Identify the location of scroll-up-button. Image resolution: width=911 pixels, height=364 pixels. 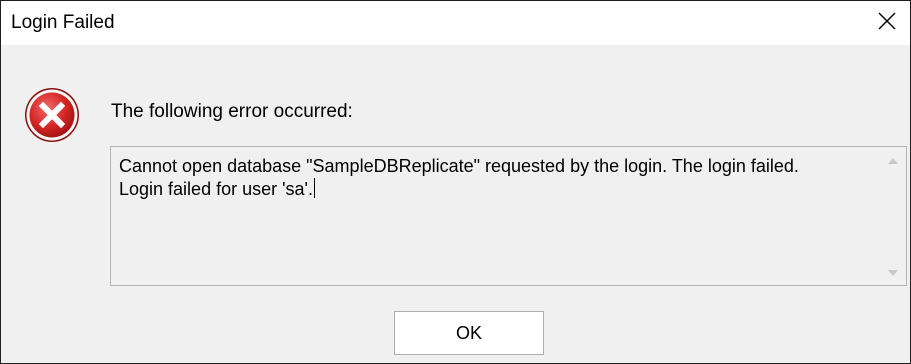
(893, 160).